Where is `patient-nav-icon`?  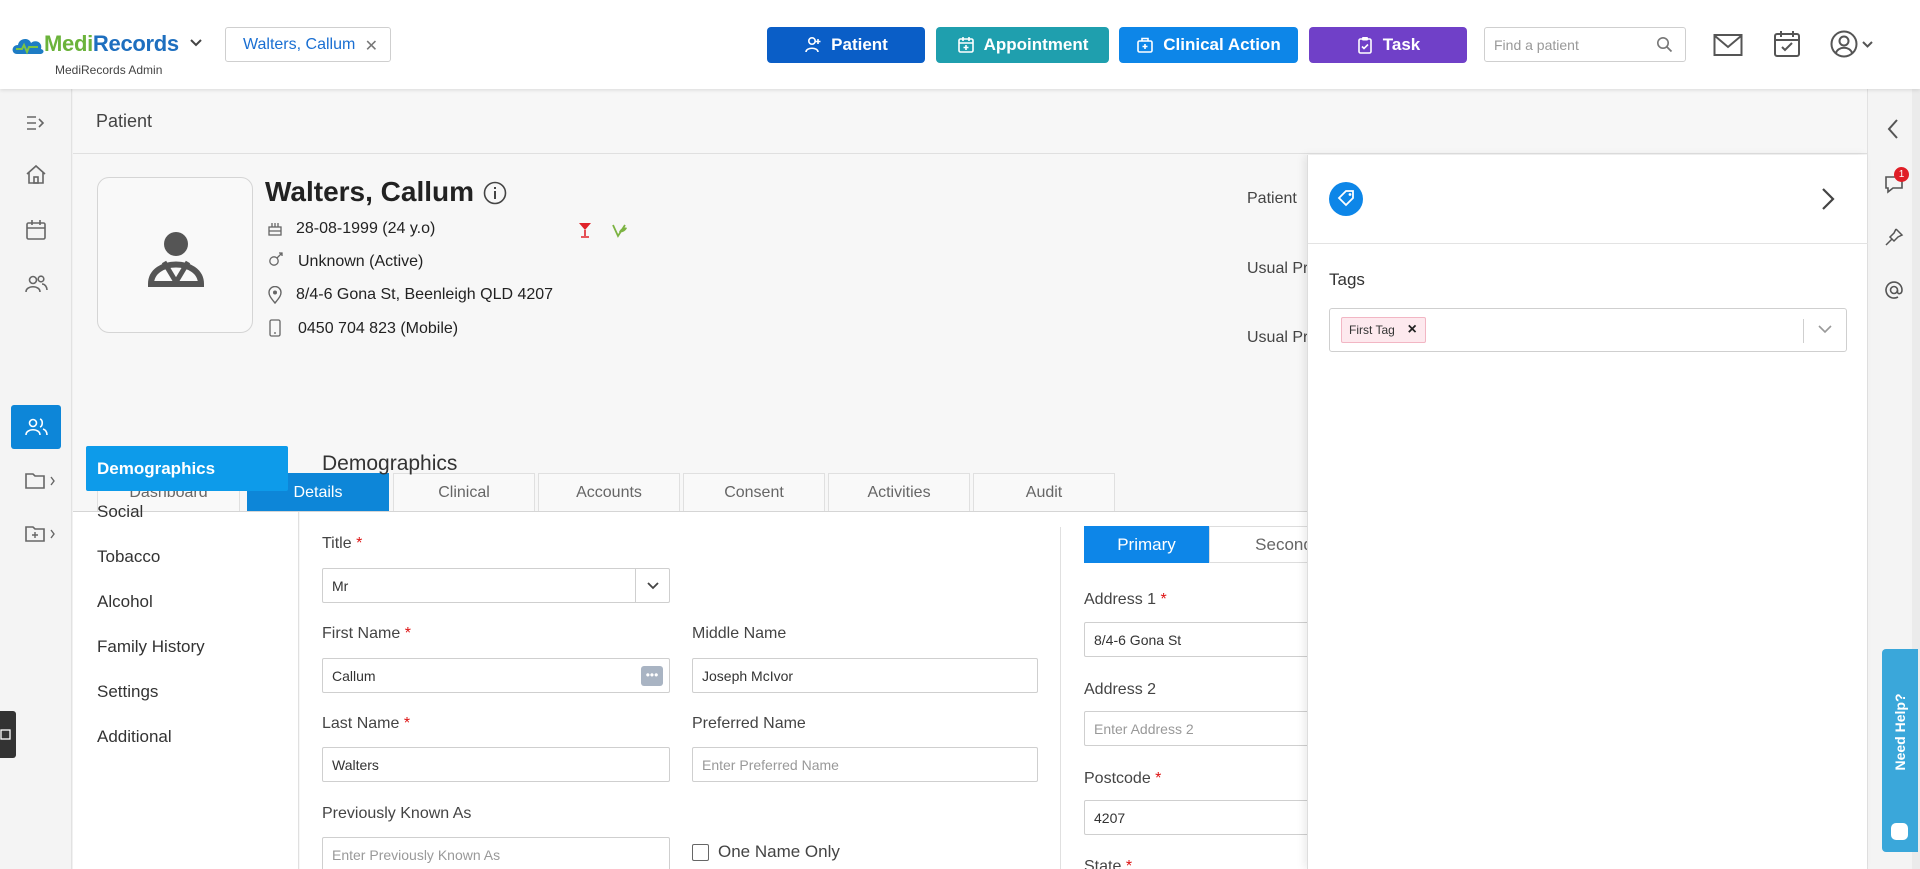
patient-nav-icon is located at coordinates (36, 427).